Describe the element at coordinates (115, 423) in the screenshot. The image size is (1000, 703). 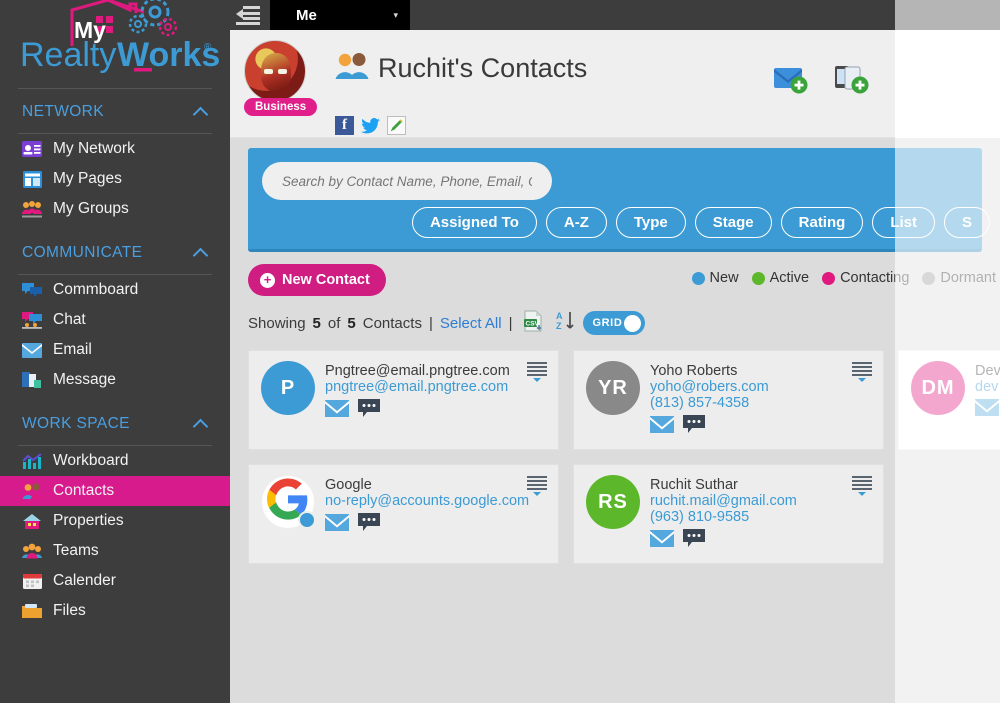
I see `sidebar-section-work-space: WORK SPACE` at that location.